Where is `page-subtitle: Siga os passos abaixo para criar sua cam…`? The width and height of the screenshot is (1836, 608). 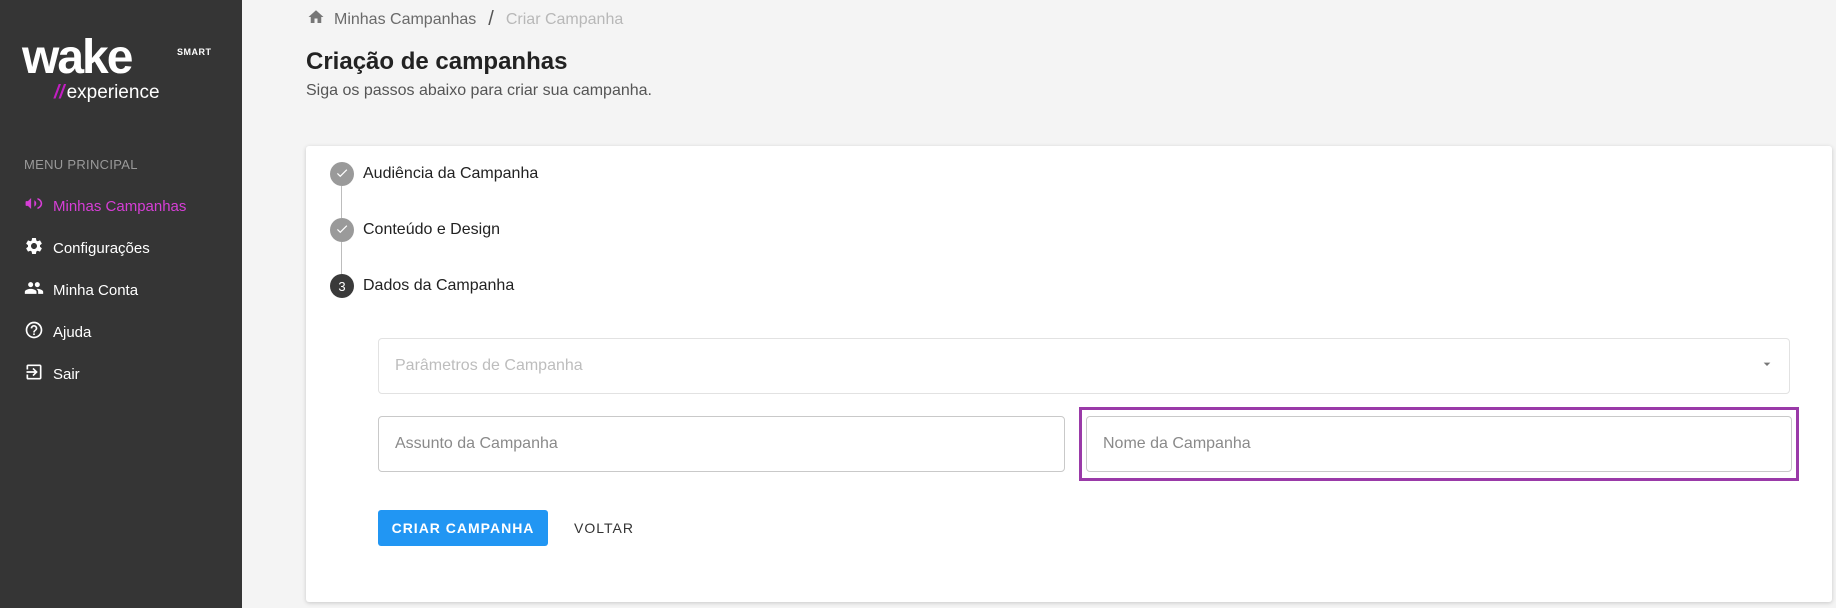
page-subtitle: Siga os passos abaixo para criar sua cam… is located at coordinates (479, 90).